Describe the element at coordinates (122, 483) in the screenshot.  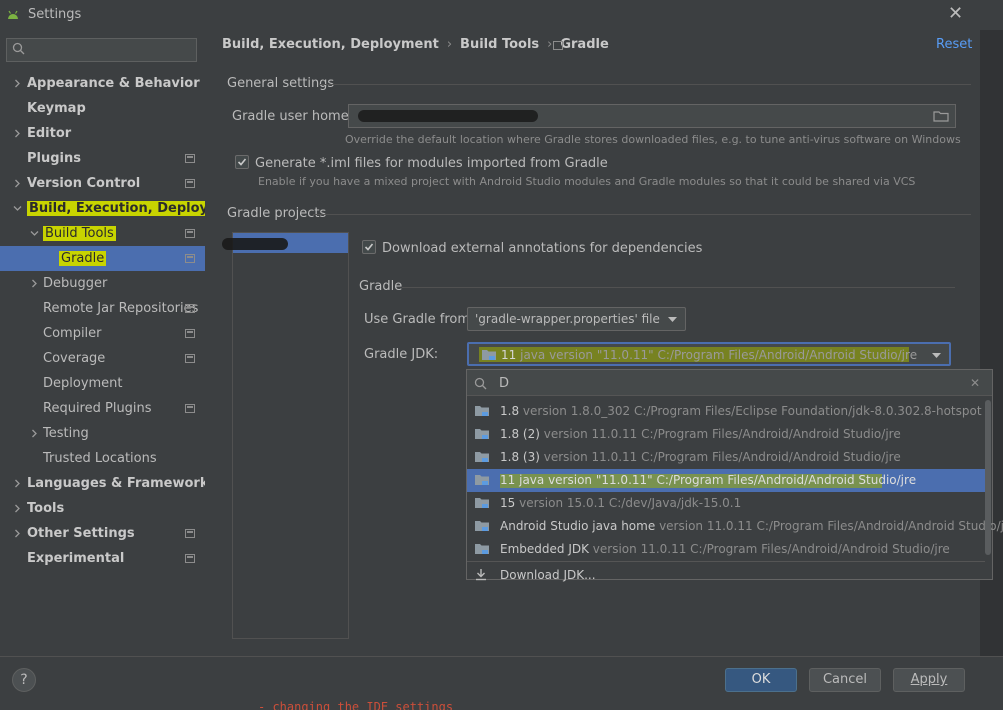
I see `sidebar-item-label: Languages & Frameworks` at that location.